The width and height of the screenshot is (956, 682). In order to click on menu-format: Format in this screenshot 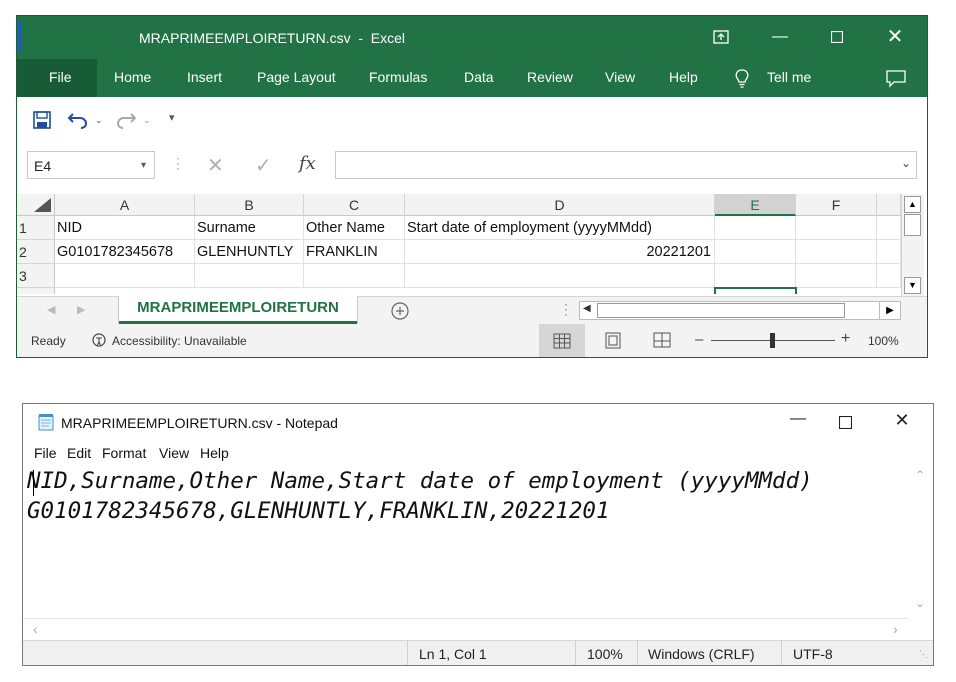, I will do `click(124, 453)`.